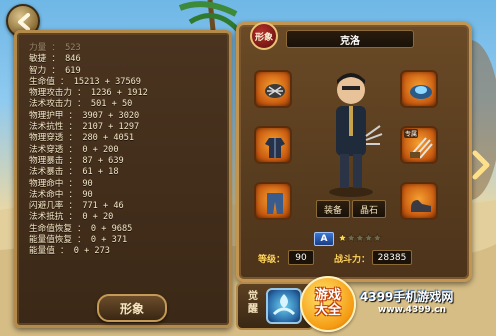 This screenshot has width=496, height=336. Describe the element at coordinates (481, 165) in the screenshot. I see `right-arrow-icon` at that location.